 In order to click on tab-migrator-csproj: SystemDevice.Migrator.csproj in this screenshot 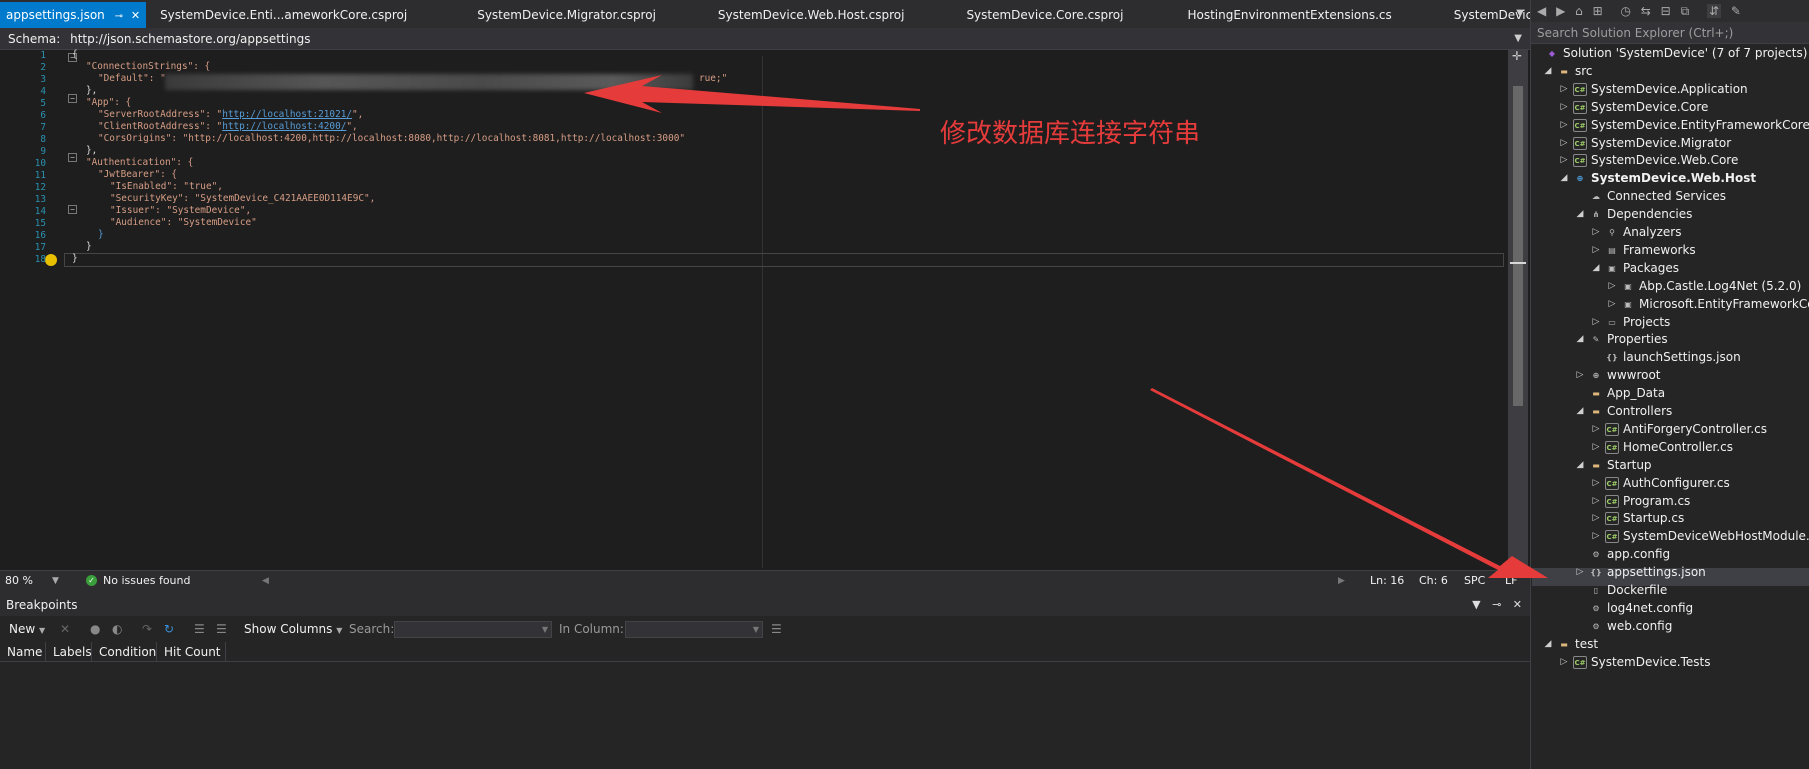, I will do `click(545, 15)`.